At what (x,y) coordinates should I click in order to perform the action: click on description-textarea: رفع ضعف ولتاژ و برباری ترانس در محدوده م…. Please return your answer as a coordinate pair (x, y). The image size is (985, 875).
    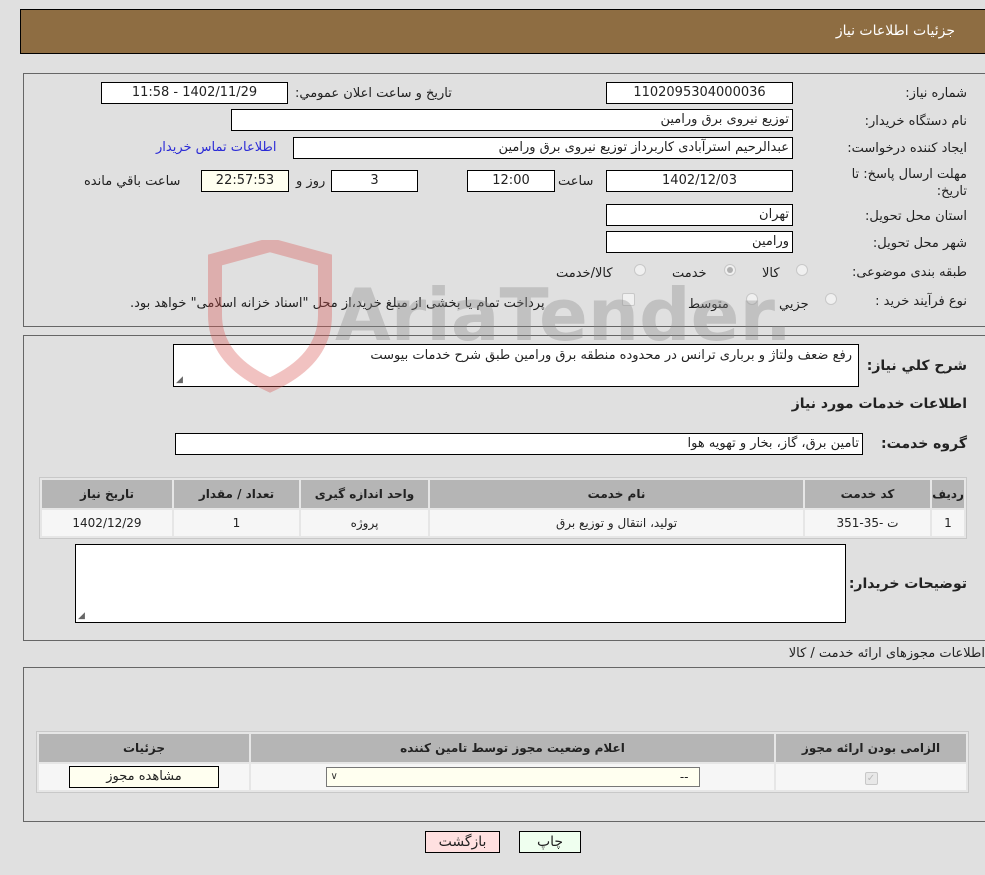
    Looking at the image, I should click on (516, 365).